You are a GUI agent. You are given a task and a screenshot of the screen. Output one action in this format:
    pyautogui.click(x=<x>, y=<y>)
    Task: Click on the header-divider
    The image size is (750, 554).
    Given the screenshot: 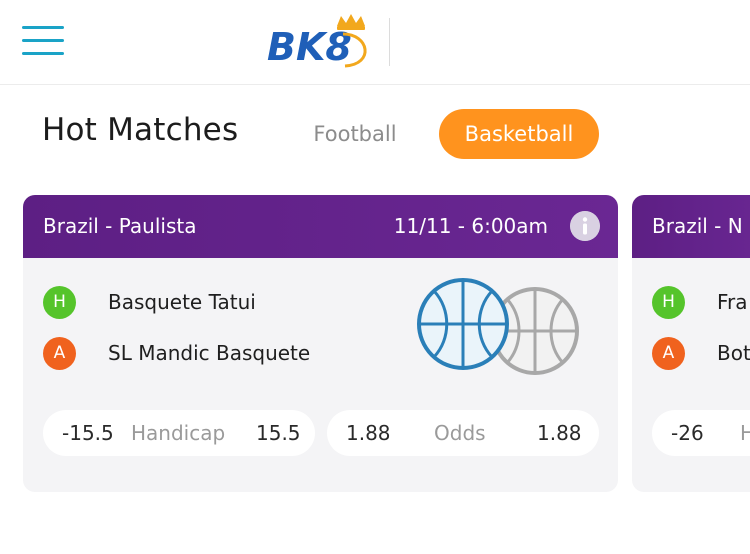 What is the action you would take?
    pyautogui.click(x=389, y=42)
    